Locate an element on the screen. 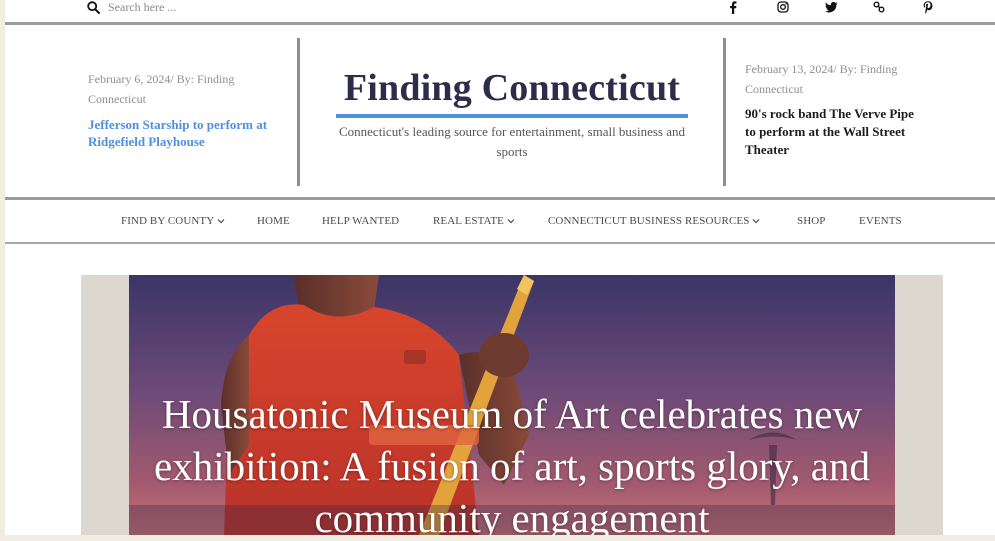  nav-item-business-resources: CONNECTICUT BUSINESS RESOURCES is located at coordinates (654, 221).